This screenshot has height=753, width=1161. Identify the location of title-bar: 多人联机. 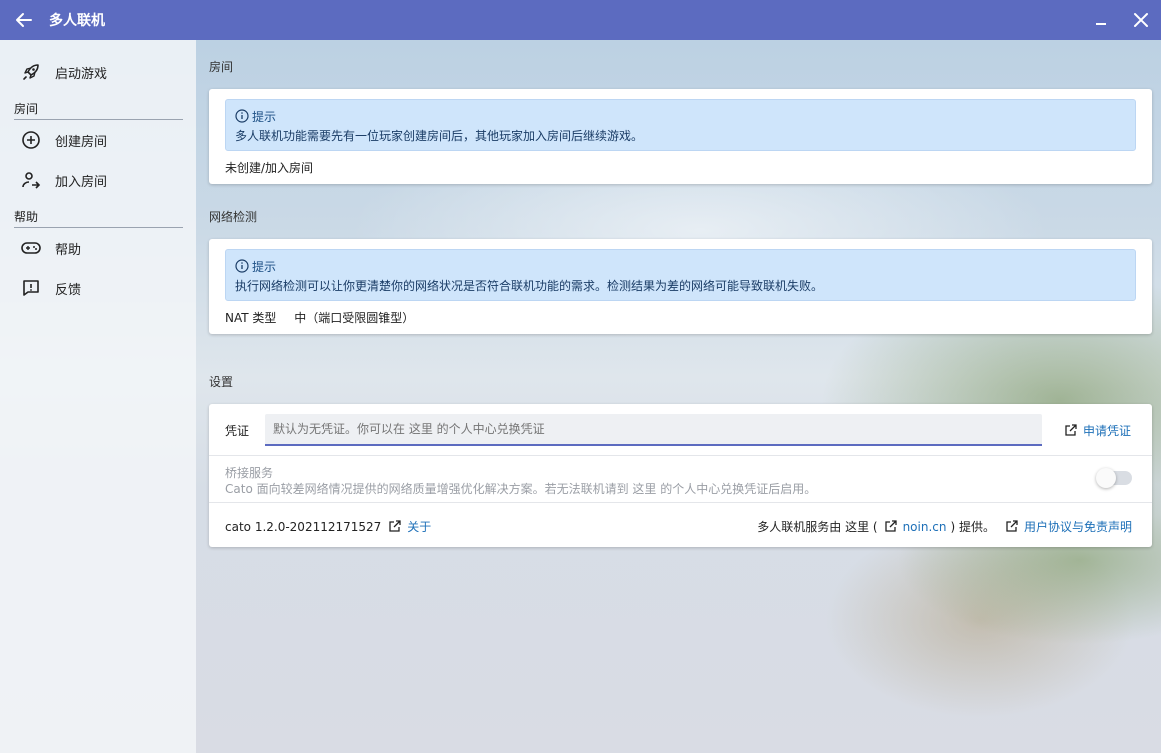
(580, 20).